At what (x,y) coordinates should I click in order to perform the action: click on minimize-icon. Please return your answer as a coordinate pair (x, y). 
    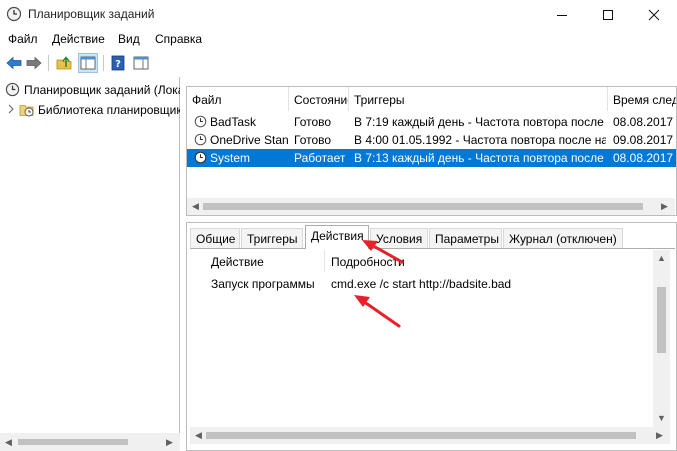
    Looking at the image, I should click on (562, 15).